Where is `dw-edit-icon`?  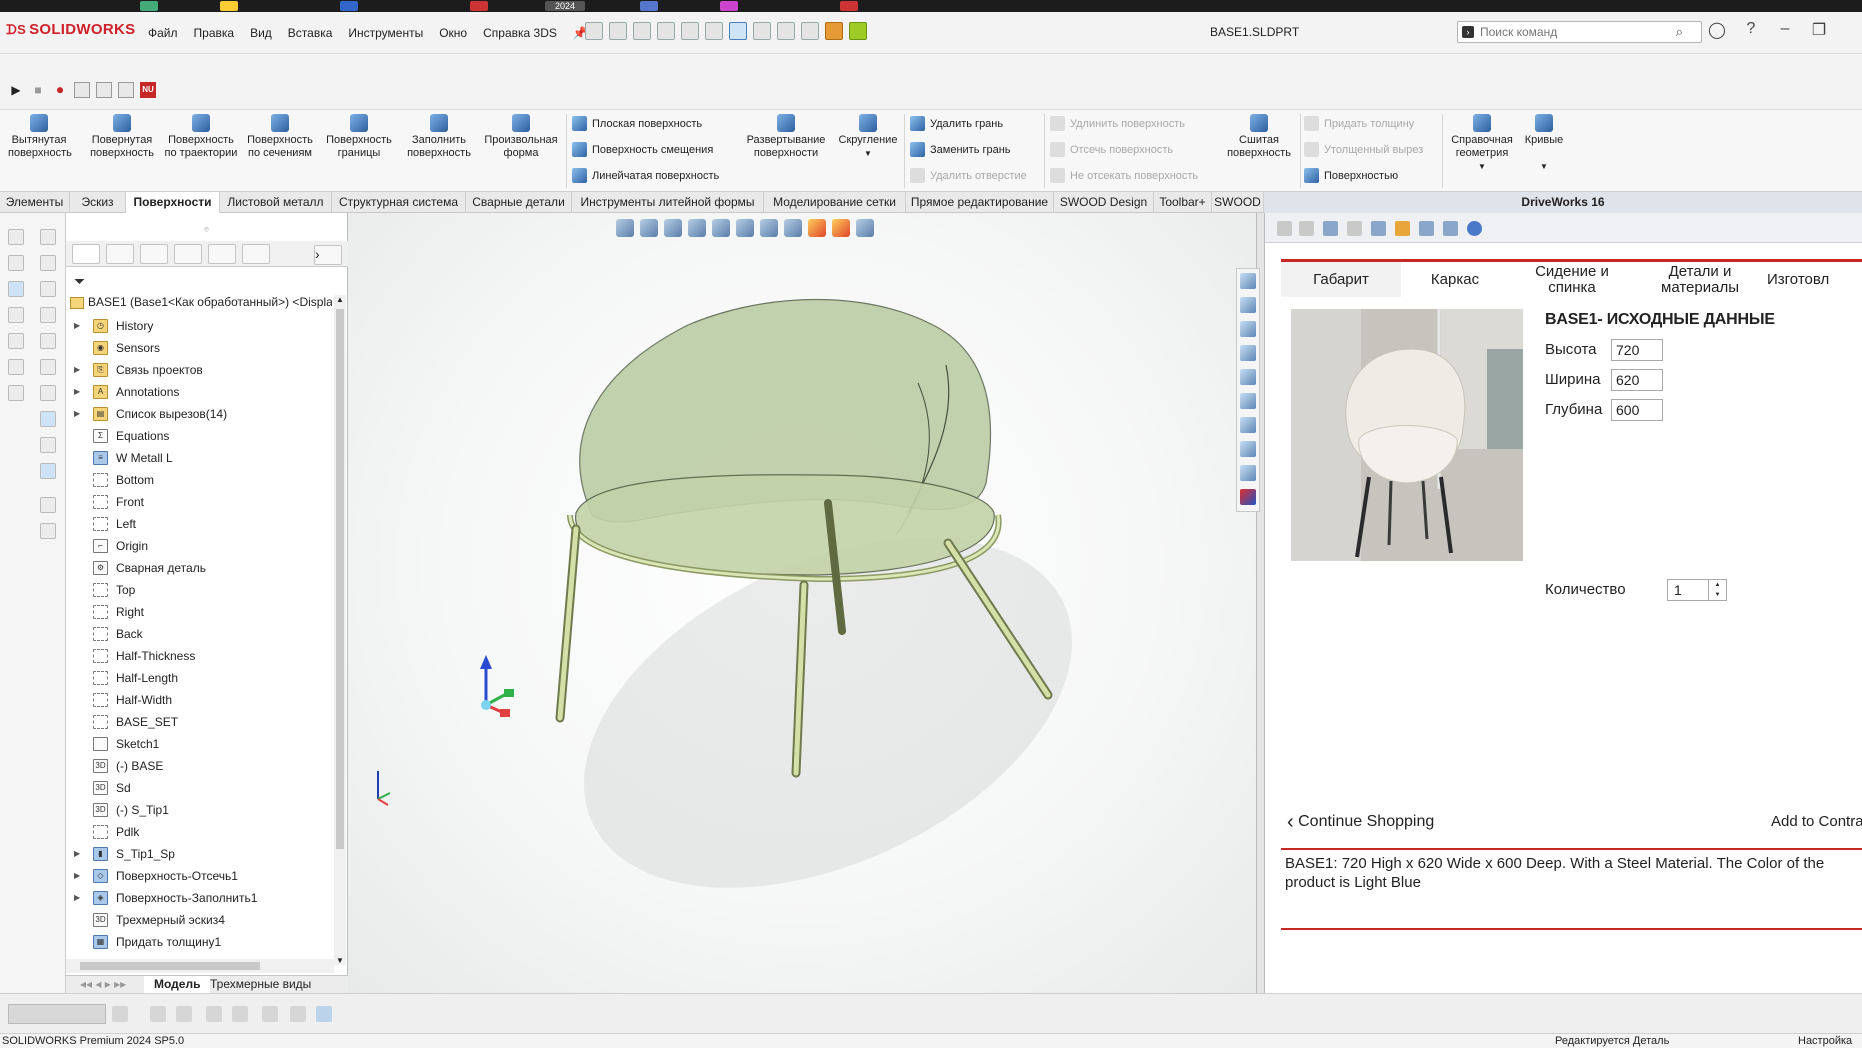
dw-edit-icon is located at coordinates (1402, 228).